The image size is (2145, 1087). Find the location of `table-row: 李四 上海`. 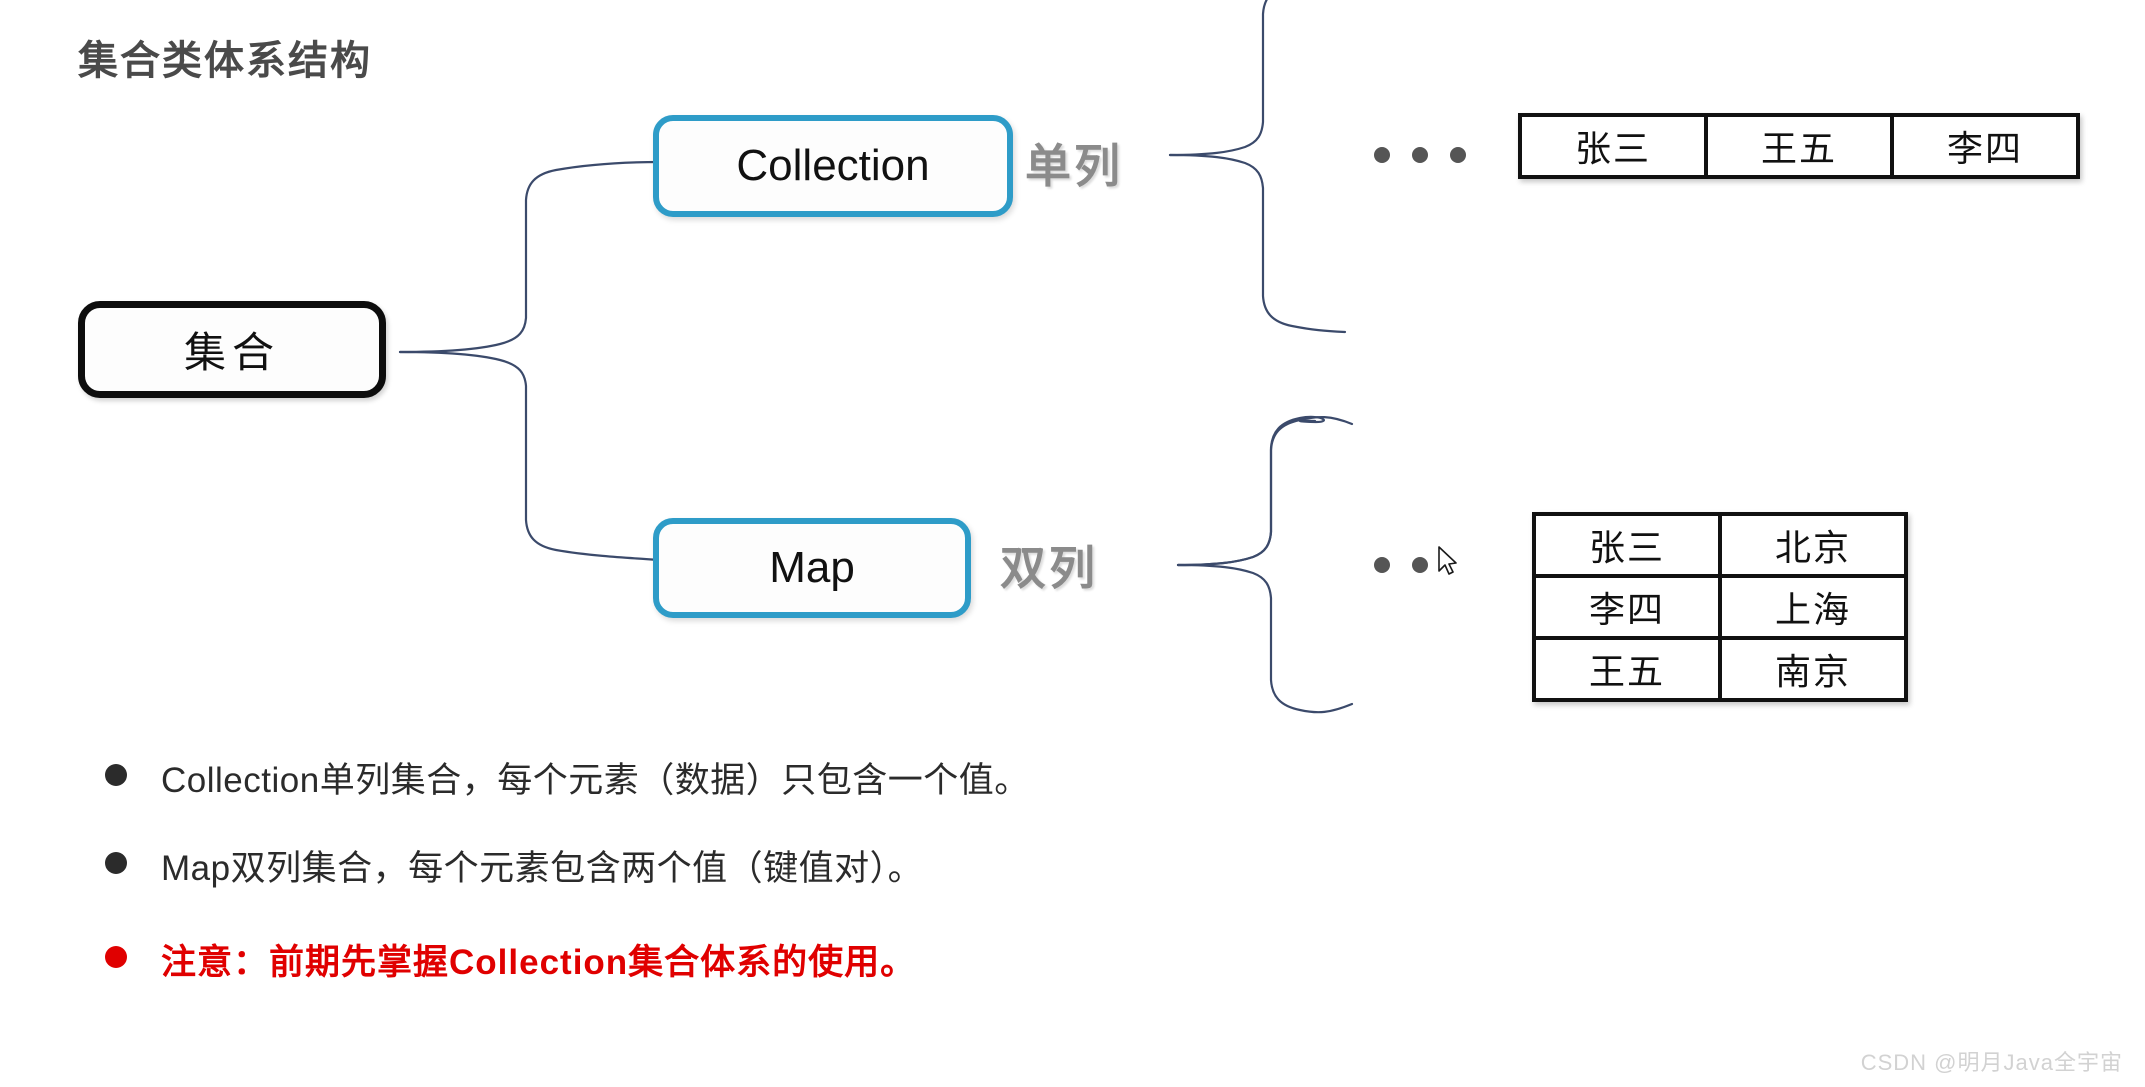

table-row: 李四 上海 is located at coordinates (1720, 607).